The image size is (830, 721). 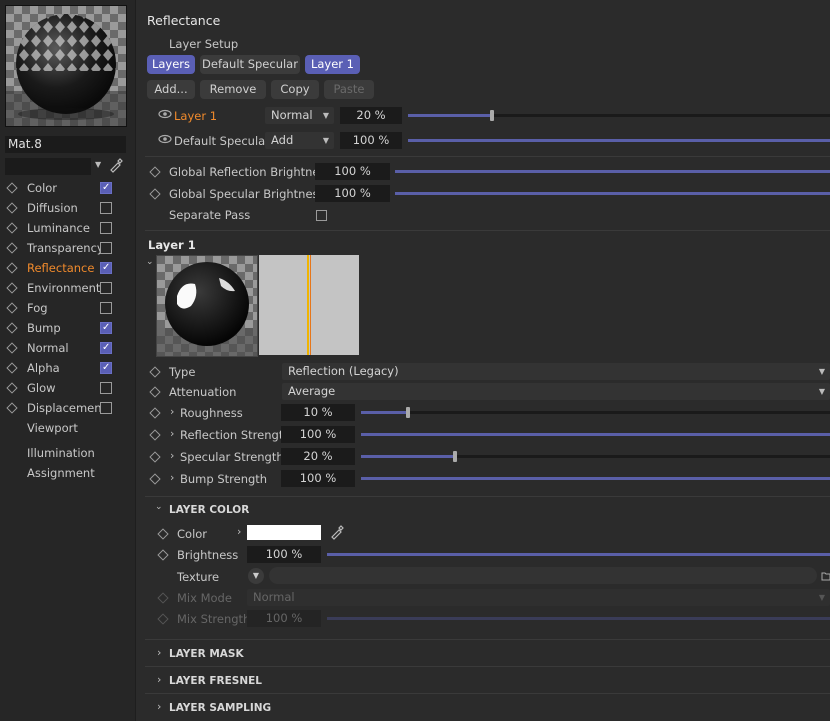 I want to click on layer-mode-select: Normal ▼, so click(x=299, y=115).